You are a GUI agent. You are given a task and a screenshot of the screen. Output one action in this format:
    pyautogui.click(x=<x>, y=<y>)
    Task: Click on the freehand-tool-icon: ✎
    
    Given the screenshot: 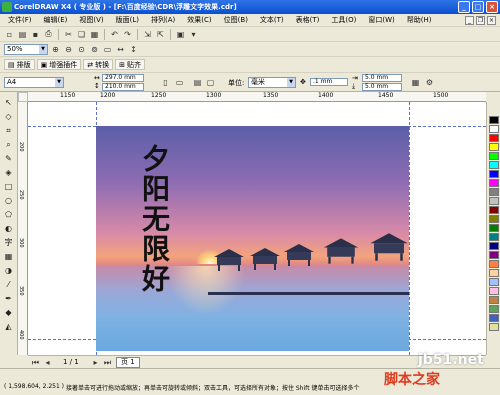 What is the action you would take?
    pyautogui.click(x=9, y=159)
    